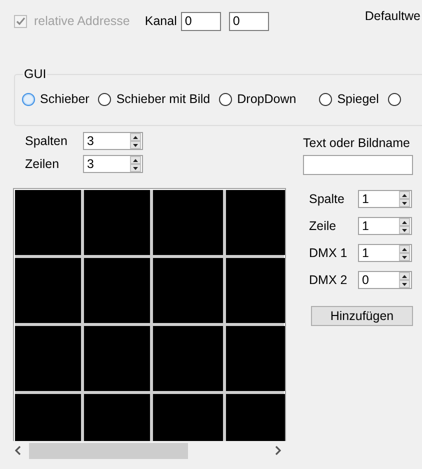 The image size is (422, 469). Describe the element at coordinates (323, 226) in the screenshot. I see `field-label: Zeile` at that location.